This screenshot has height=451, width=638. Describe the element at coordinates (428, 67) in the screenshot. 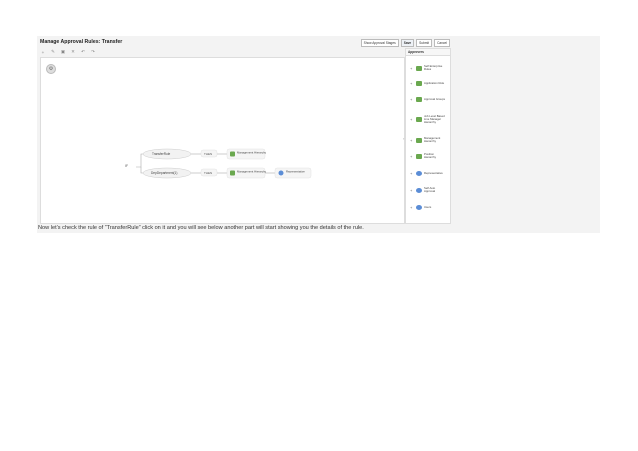

I see `approver-item: + Self Enterprise Rules` at that location.